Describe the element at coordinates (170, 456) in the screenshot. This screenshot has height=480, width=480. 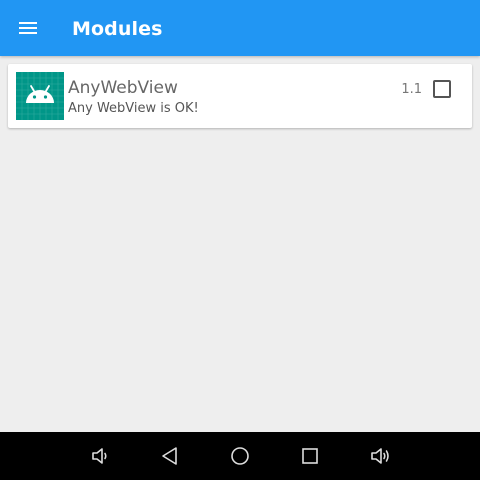
I see `back-icon` at that location.